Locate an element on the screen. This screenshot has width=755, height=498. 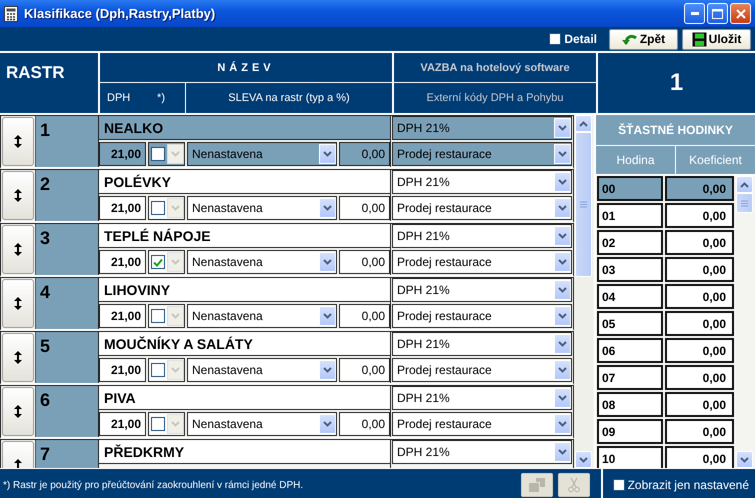
maximize-button is located at coordinates (717, 13).